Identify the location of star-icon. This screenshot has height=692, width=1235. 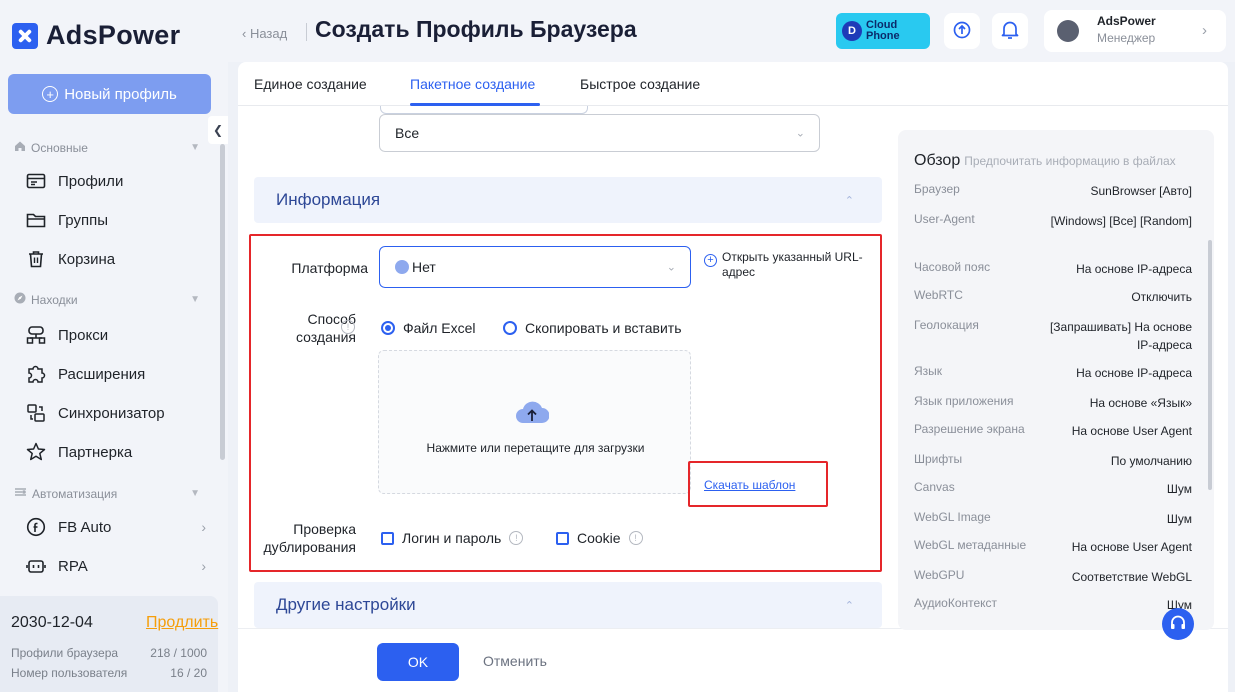
(36, 452).